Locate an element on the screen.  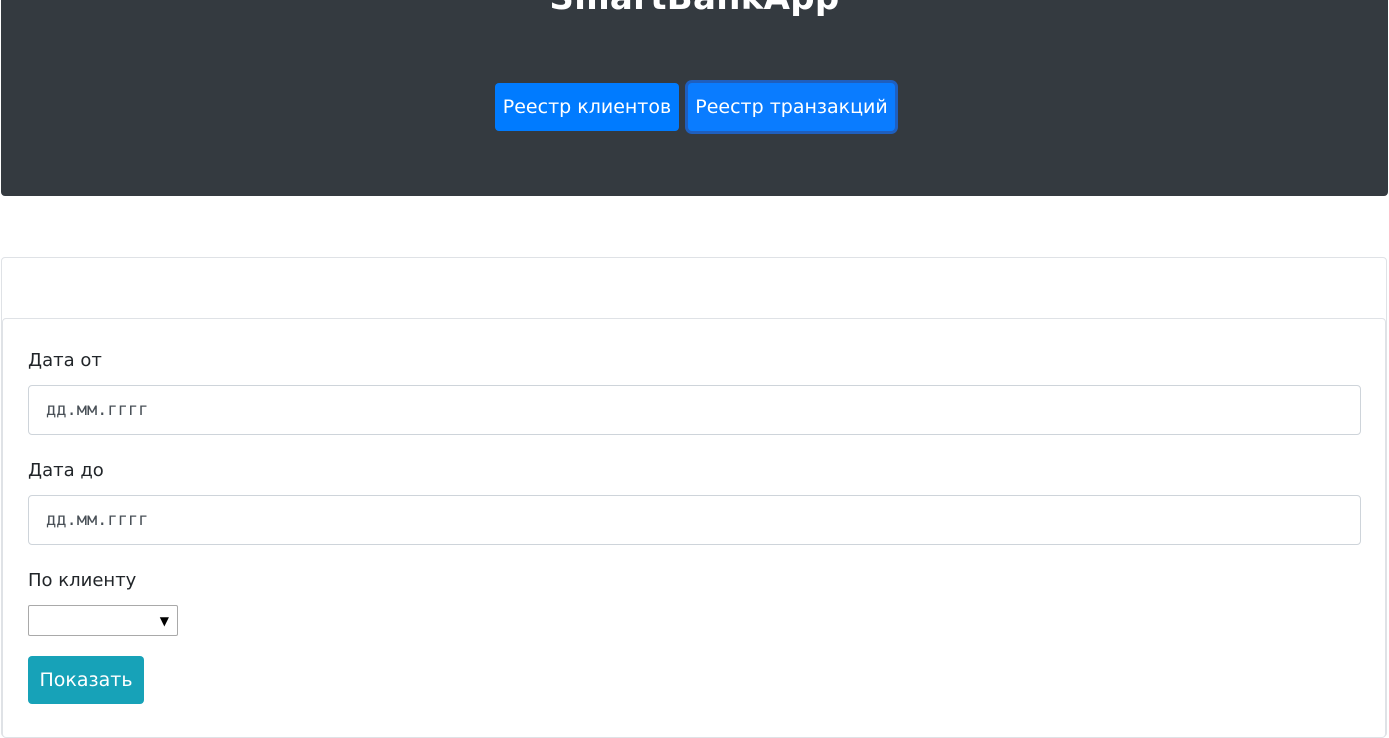
transactions-registry-button: Реестр транзакций is located at coordinates (791, 107).